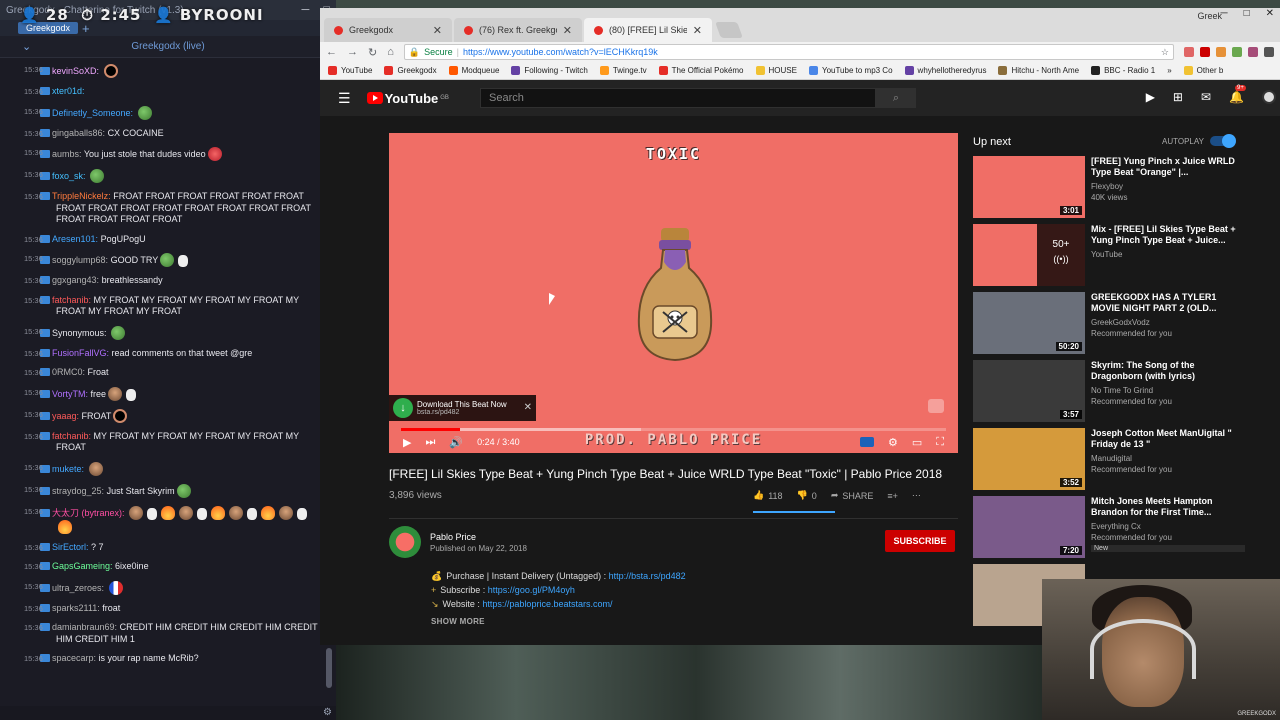  Describe the element at coordinates (852, 495) in the screenshot. I see `share-button: ➦ SHARE` at that location.